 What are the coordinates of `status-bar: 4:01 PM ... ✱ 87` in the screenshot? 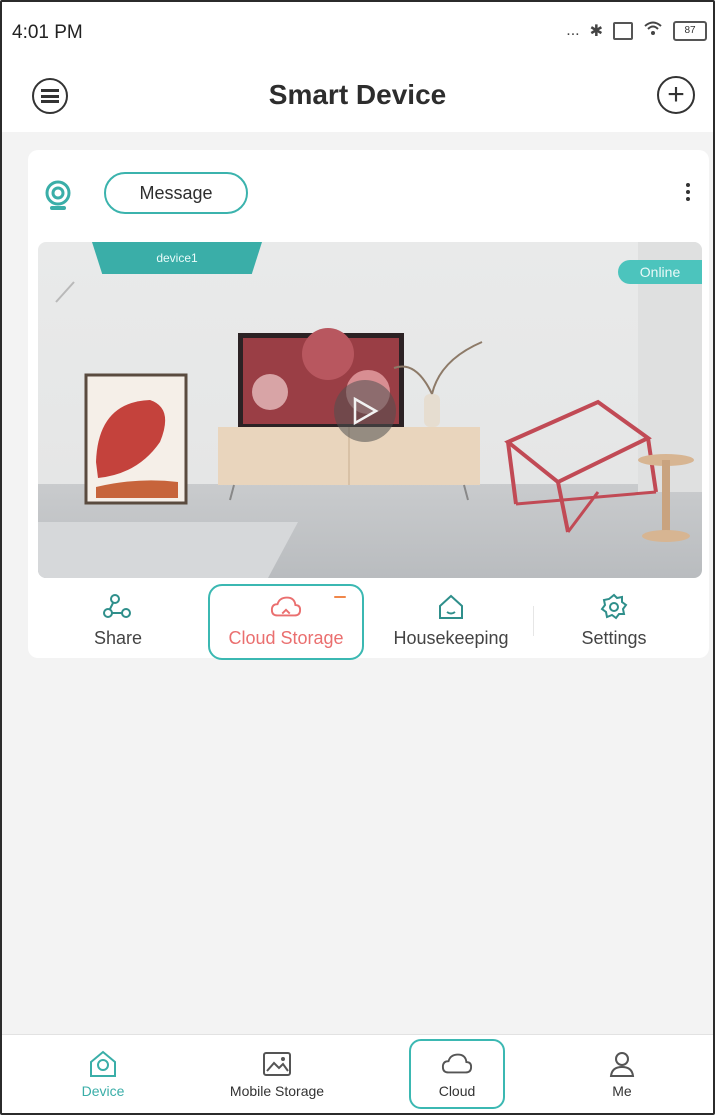 It's located at (357, 32).